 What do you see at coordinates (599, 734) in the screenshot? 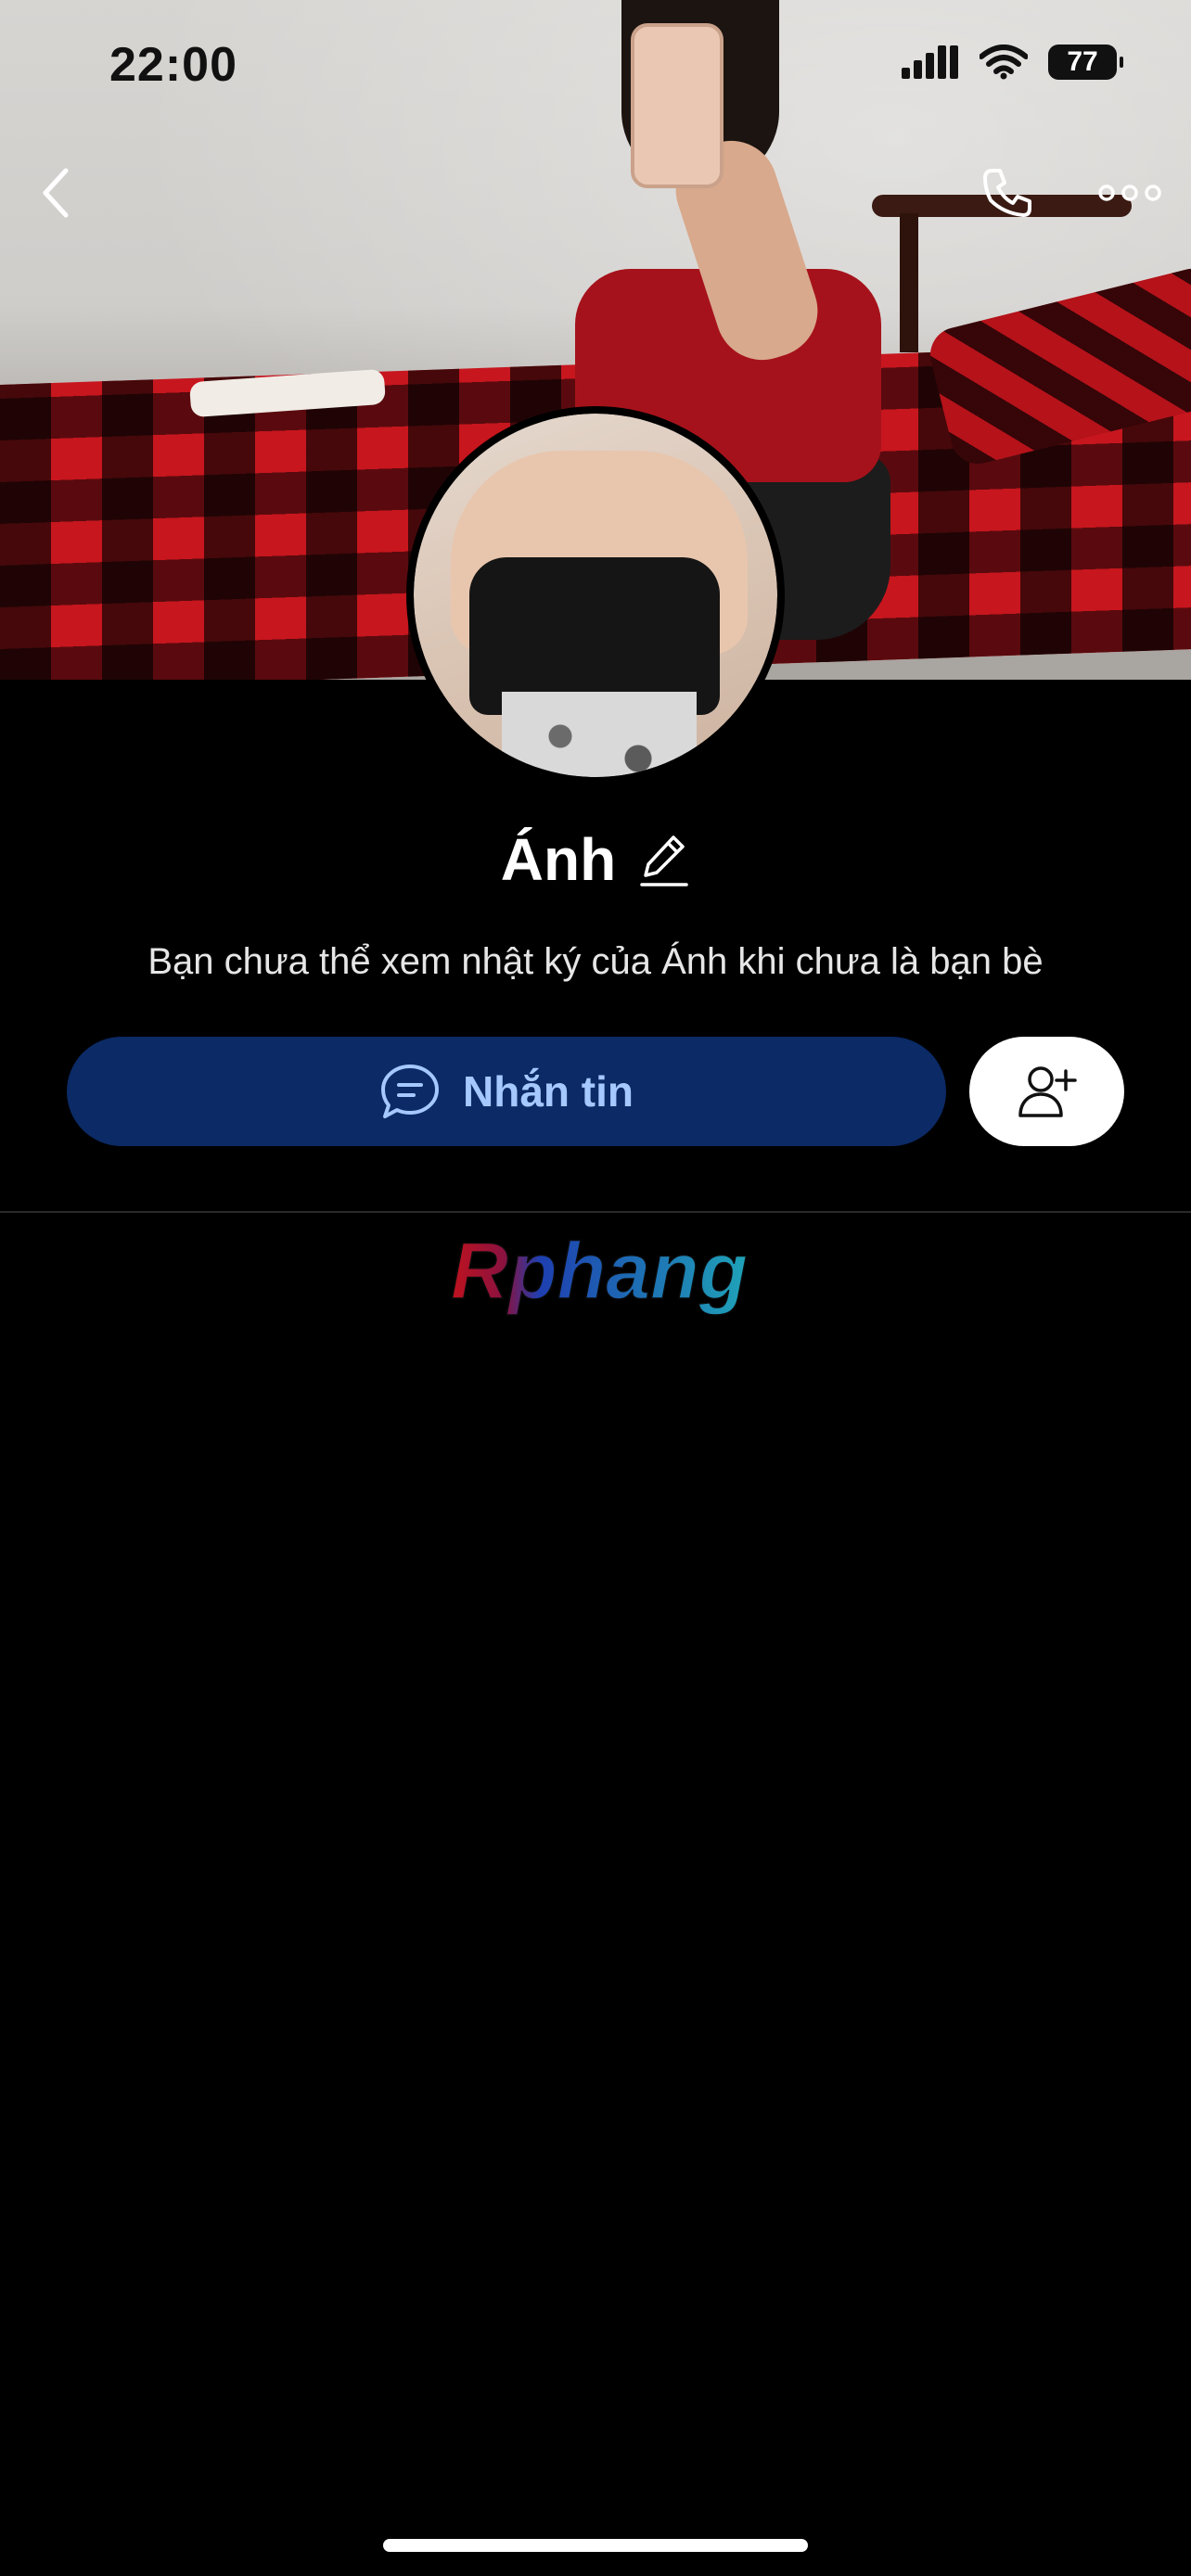
I see `avatar-skirt` at bounding box center [599, 734].